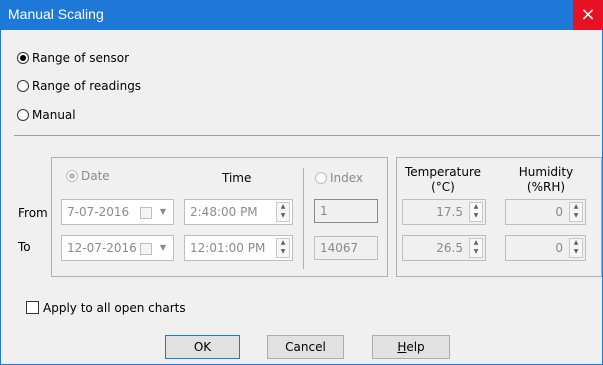 This screenshot has width=603, height=365. What do you see at coordinates (402, 347) in the screenshot?
I see `help-mnemonic: H` at bounding box center [402, 347].